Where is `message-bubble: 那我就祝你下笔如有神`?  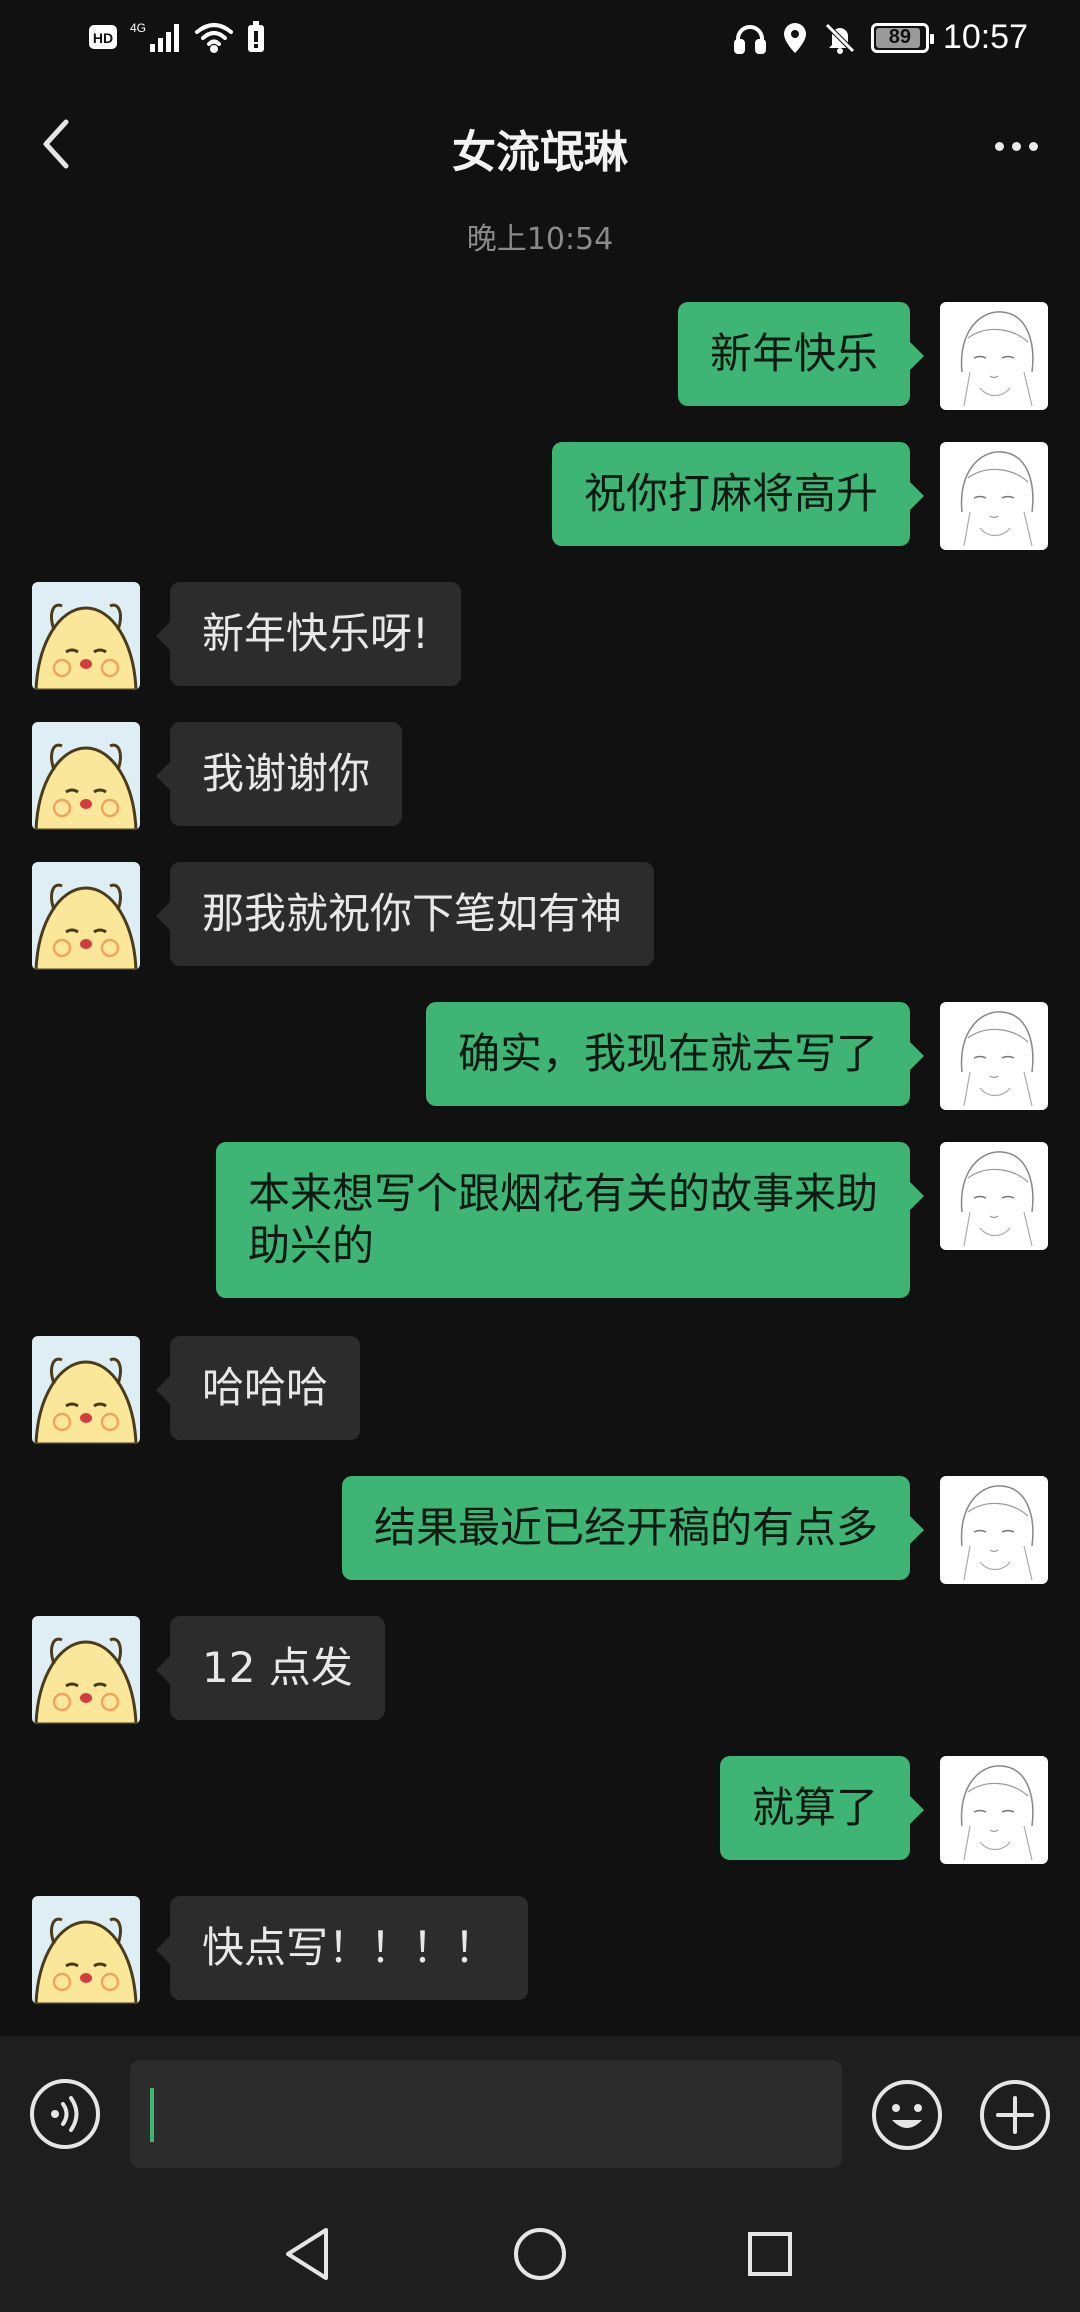 message-bubble: 那我就祝你下笔如有神 is located at coordinates (405, 914).